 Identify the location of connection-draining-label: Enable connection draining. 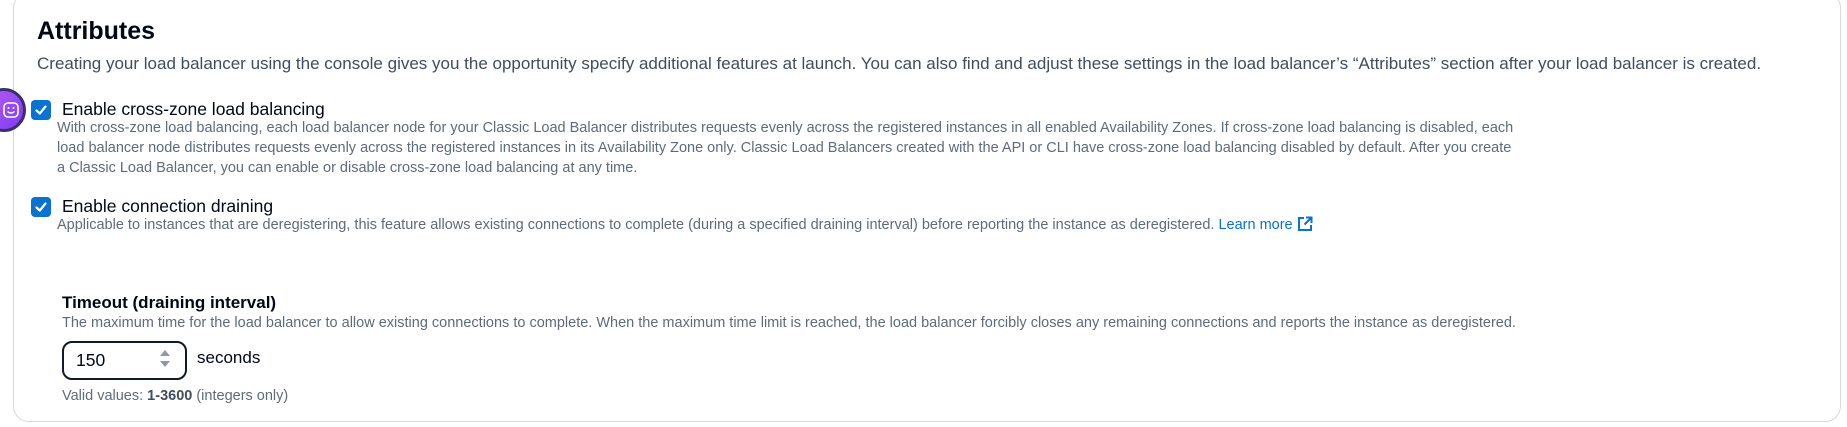
(167, 206).